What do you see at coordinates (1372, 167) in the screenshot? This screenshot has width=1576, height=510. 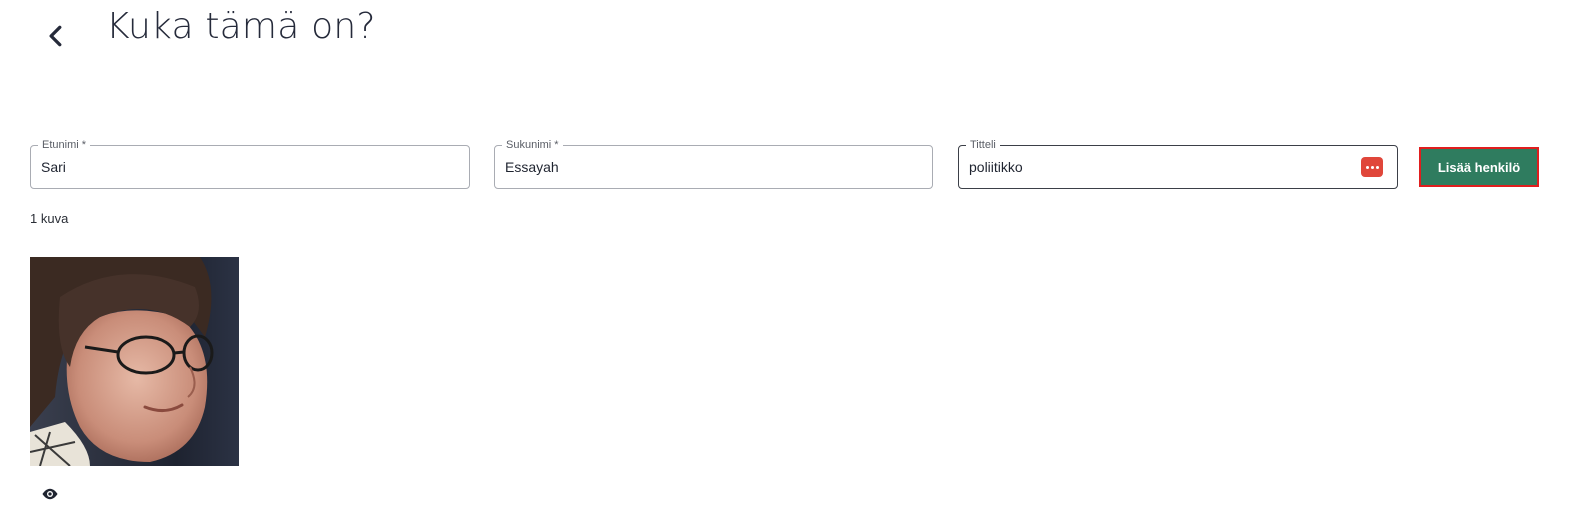 I see `password-manager-icon` at bounding box center [1372, 167].